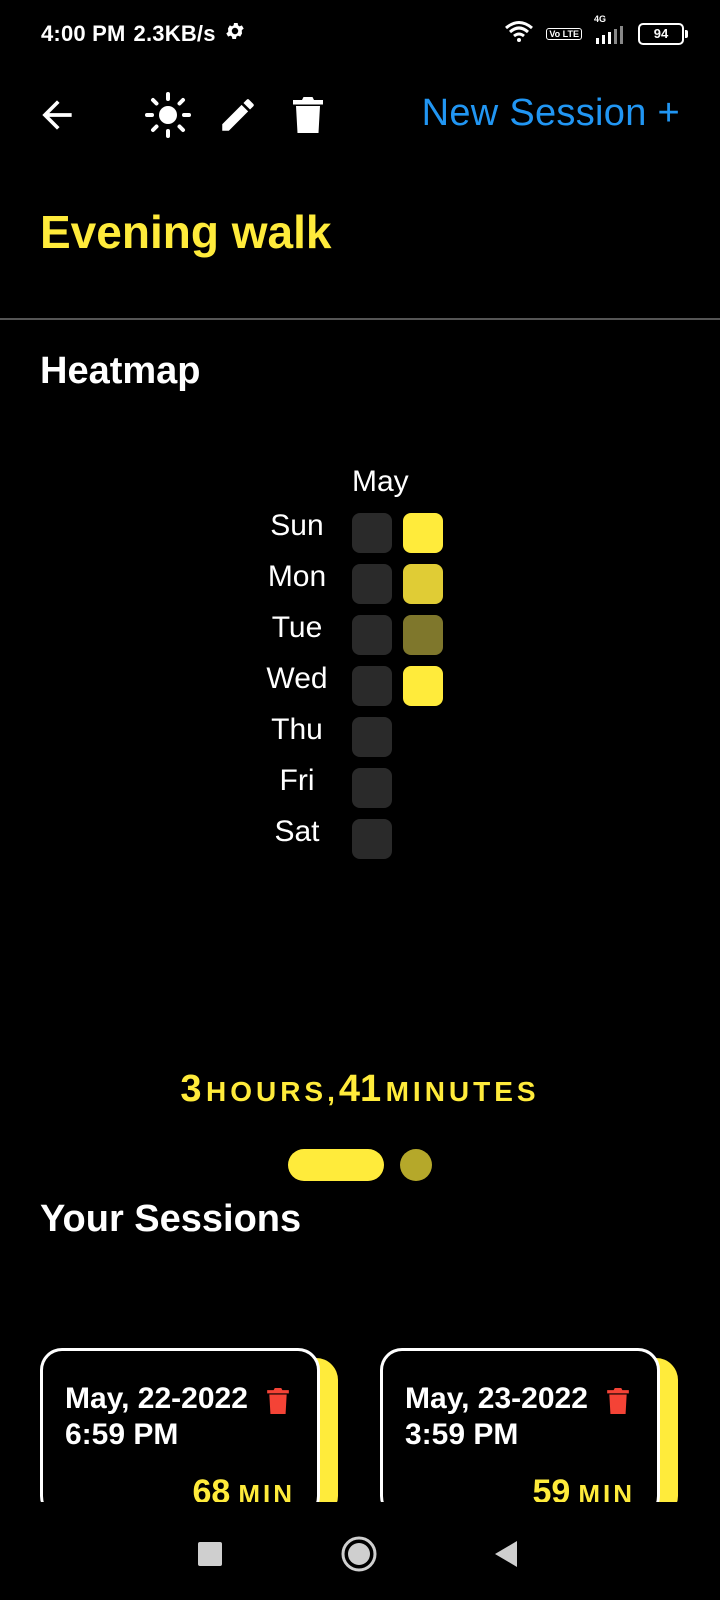 Image resolution: width=720 pixels, height=1600 pixels. Describe the element at coordinates (663, 33) in the screenshot. I see `battery-indicator: 94` at that location.